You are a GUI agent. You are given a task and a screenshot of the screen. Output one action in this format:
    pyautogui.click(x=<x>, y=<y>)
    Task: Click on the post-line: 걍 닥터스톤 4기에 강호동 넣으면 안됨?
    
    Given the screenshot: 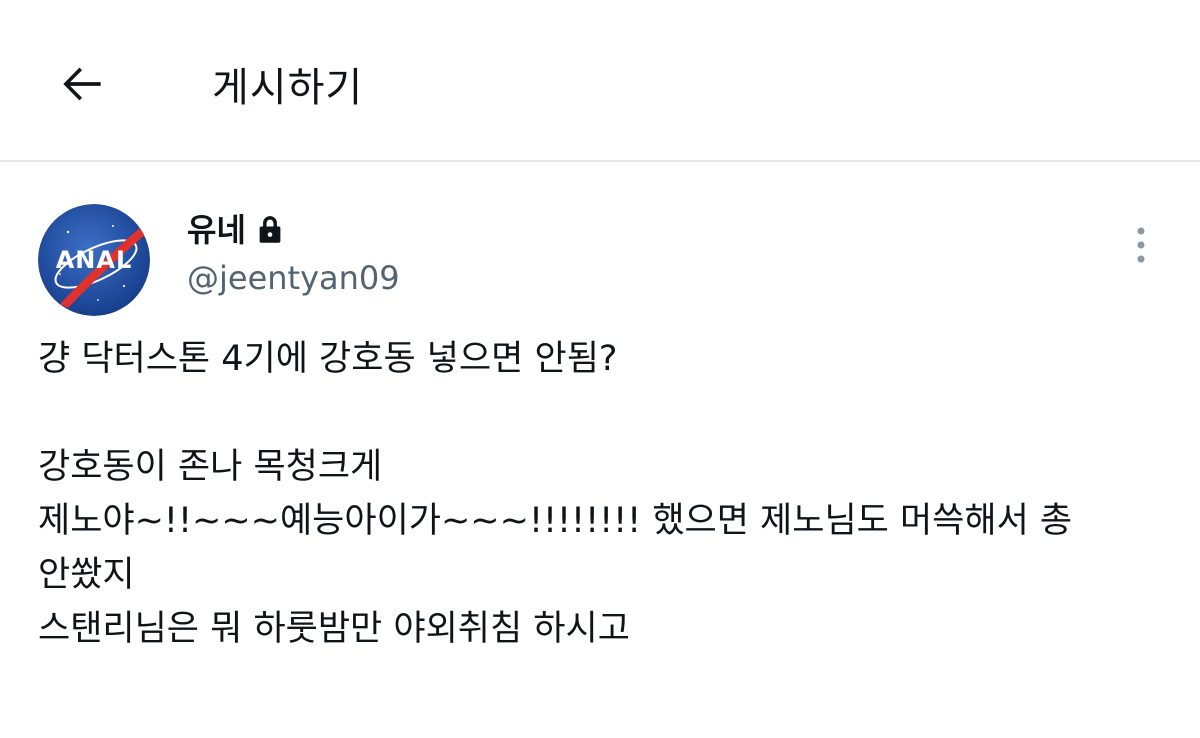 What is the action you would take?
    pyautogui.click(x=328, y=359)
    